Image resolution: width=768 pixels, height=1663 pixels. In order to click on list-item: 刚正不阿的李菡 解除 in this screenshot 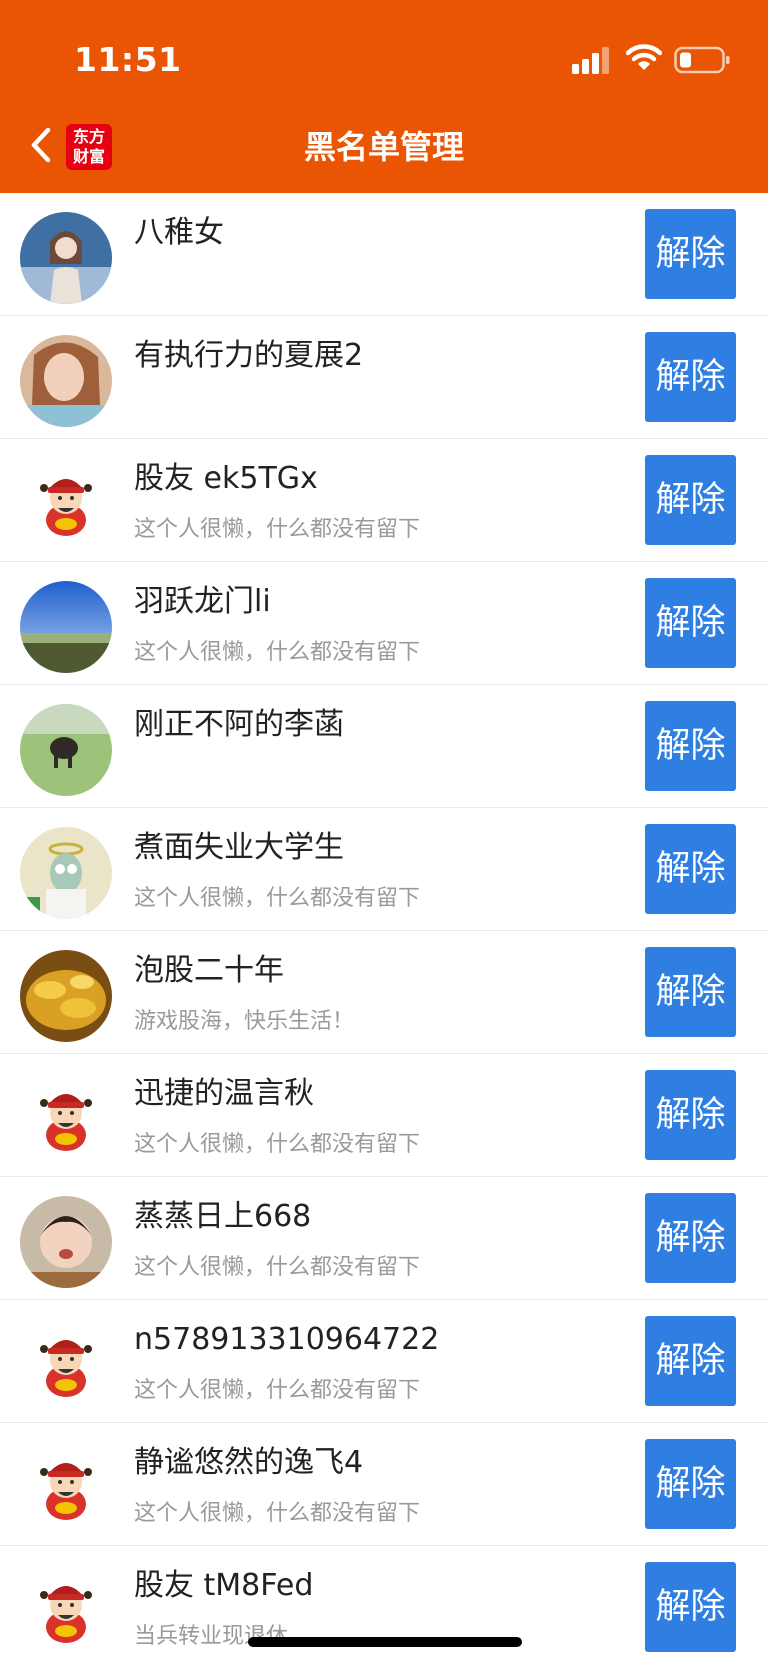, I will do `click(384, 746)`.